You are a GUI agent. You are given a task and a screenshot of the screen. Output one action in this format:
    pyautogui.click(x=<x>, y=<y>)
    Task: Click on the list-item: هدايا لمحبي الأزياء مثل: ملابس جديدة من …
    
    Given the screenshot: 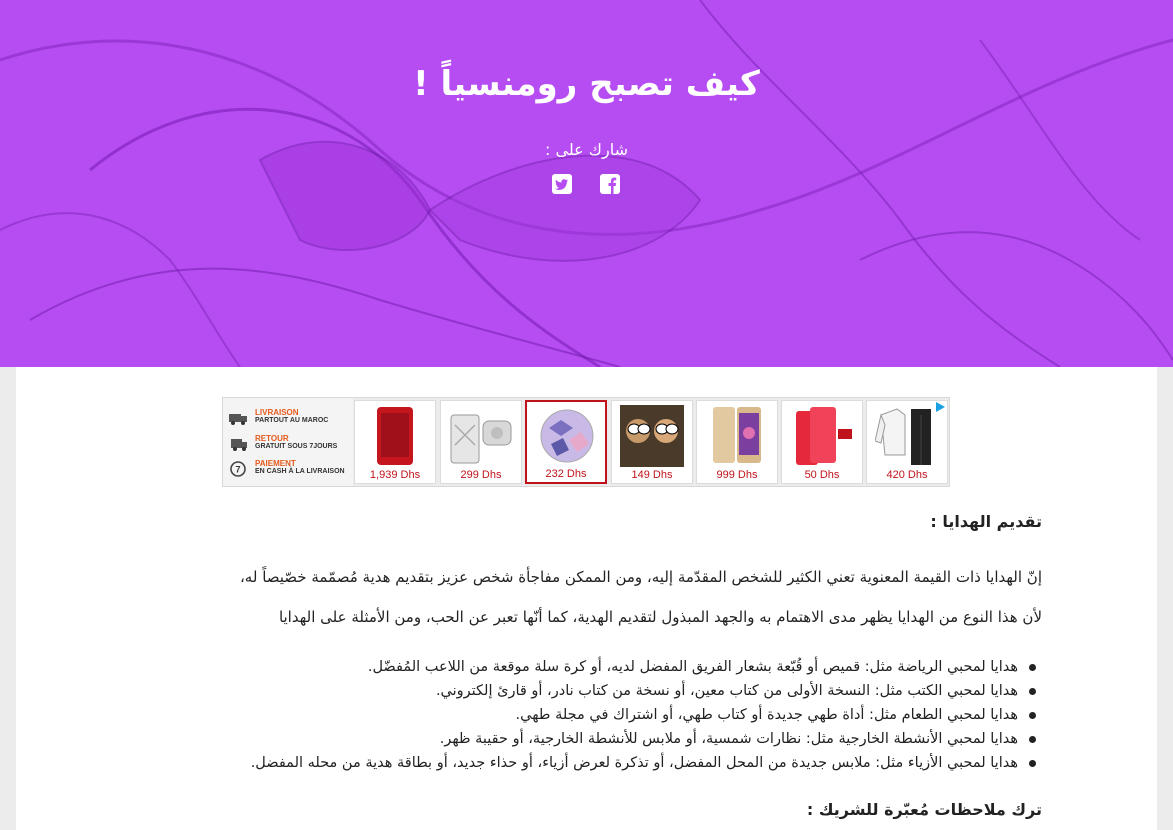 What is the action you would take?
    pyautogui.click(x=592, y=763)
    